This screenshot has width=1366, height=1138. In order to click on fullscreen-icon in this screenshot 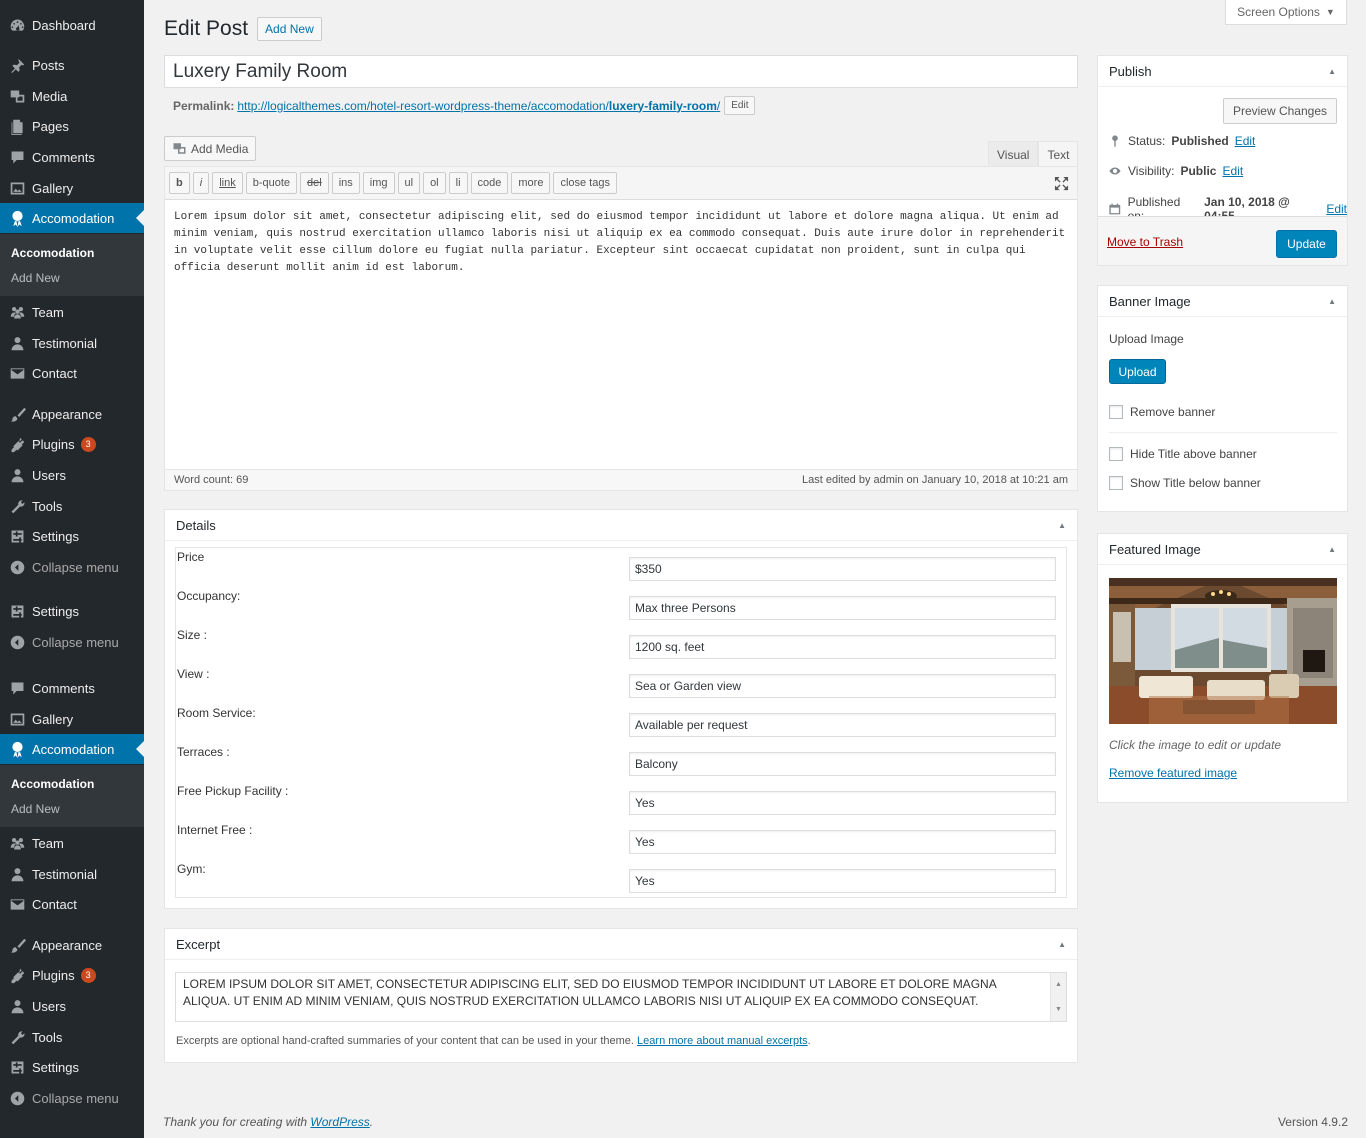, I will do `click(1061, 183)`.